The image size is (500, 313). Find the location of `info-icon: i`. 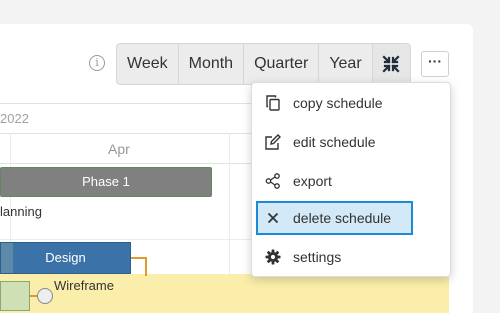

info-icon: i is located at coordinates (97, 63).